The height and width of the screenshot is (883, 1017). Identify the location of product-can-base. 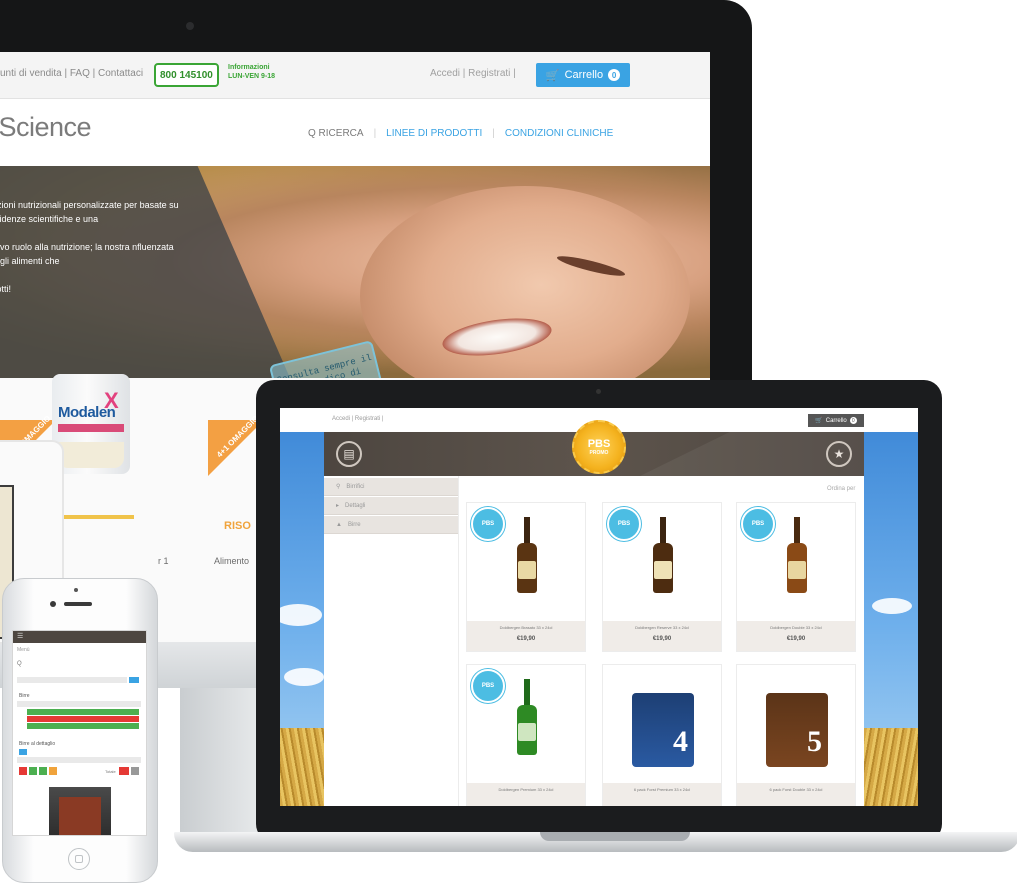
(91, 455).